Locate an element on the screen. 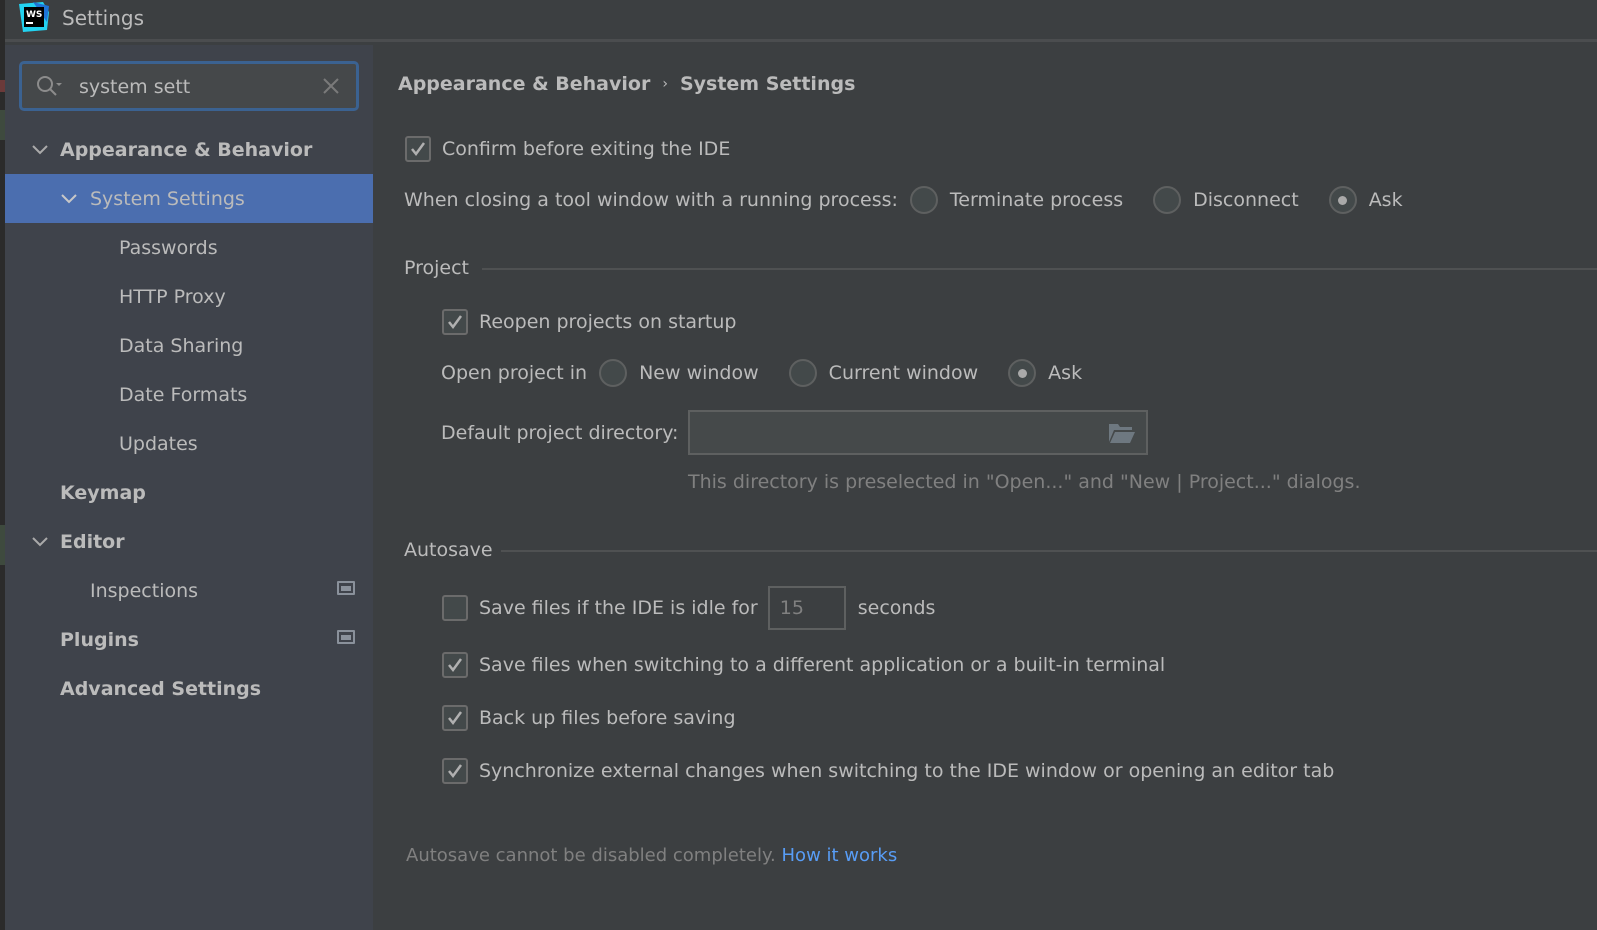  sidebar-item-keymap: Keymap is located at coordinates (189, 492).